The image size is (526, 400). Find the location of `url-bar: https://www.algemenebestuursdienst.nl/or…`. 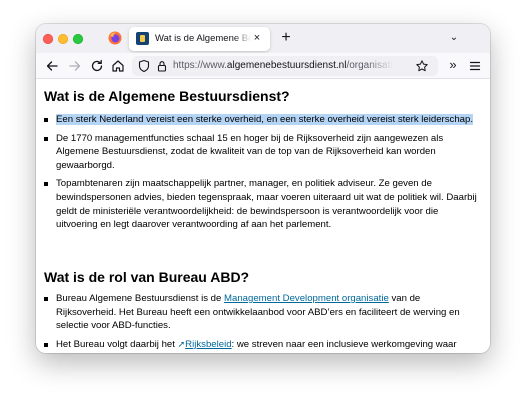

url-bar: https://www.algemenebestuursdienst.nl/or… is located at coordinates (285, 66).